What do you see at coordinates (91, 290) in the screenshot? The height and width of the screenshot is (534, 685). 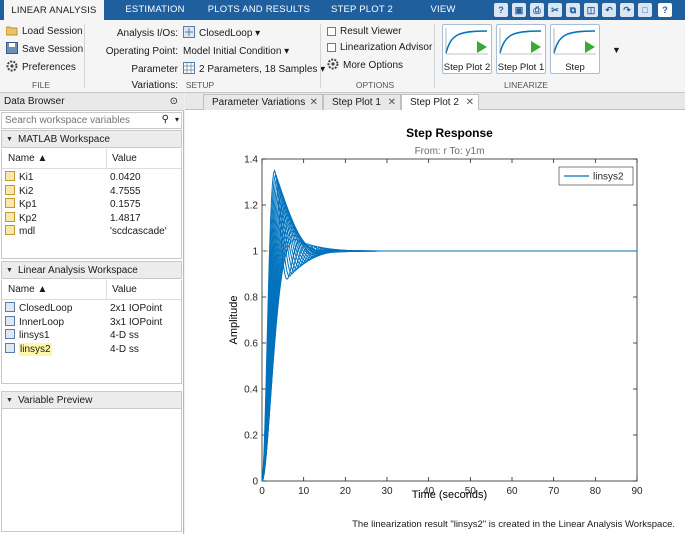 I see `table-header: Name ▲ Value` at bounding box center [91, 290].